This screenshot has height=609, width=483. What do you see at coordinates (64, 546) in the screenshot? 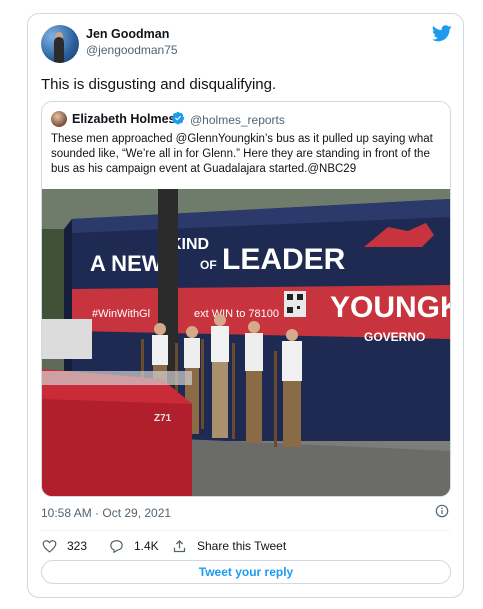
I see `like-action: 323` at bounding box center [64, 546].